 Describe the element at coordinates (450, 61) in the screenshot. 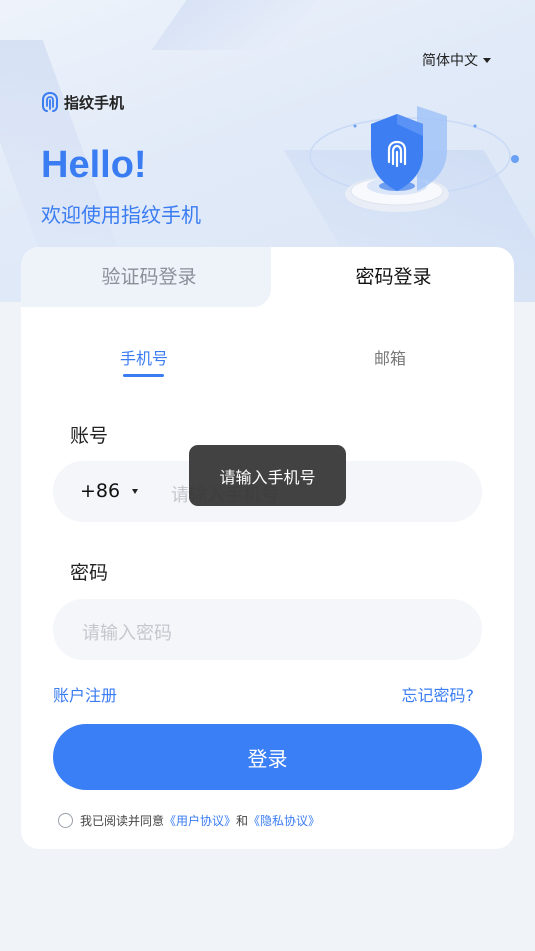

I see `language-label: 简体中文` at that location.